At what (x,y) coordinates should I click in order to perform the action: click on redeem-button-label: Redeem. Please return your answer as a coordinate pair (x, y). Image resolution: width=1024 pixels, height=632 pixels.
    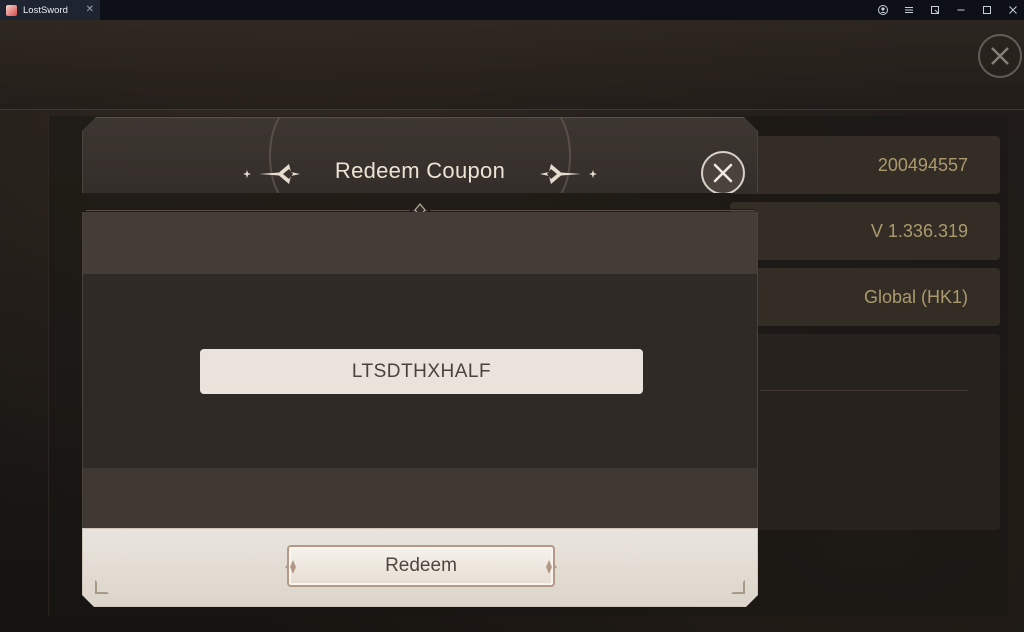
    Looking at the image, I should click on (421, 565).